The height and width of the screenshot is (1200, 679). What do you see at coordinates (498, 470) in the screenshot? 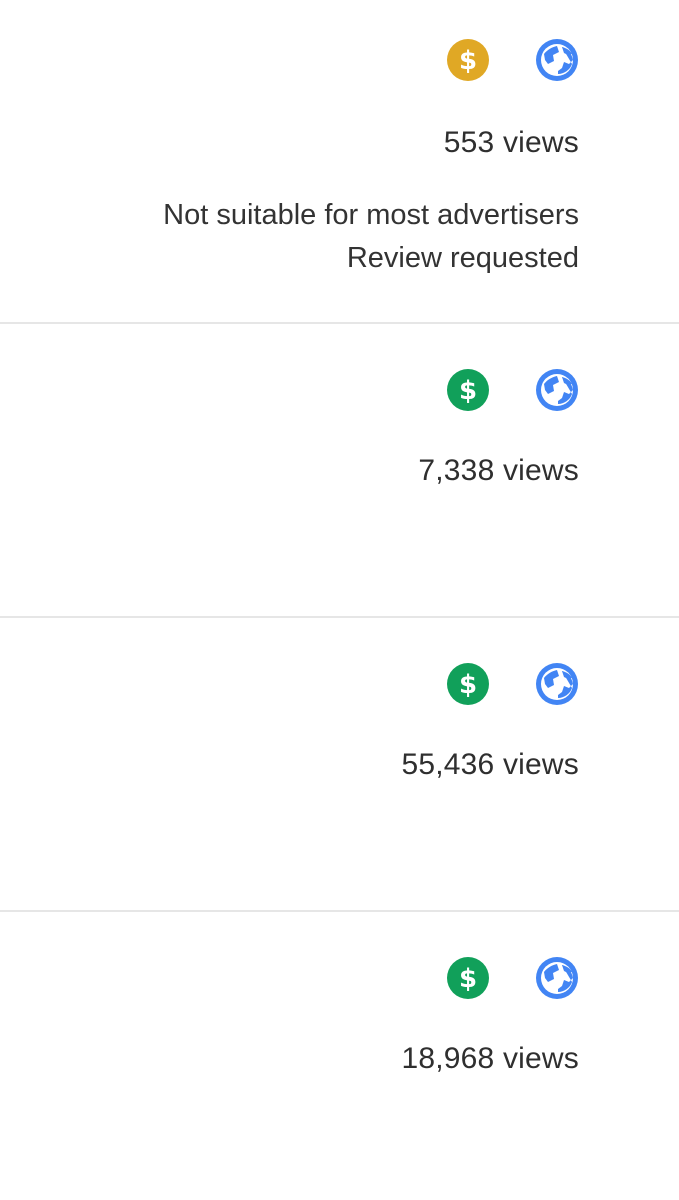
I see `view-count: 7,338 views` at bounding box center [498, 470].